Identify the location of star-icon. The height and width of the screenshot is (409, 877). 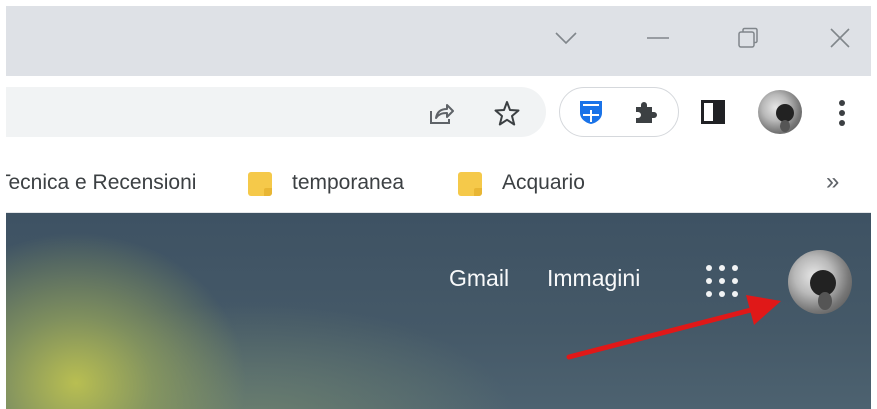
(507, 113).